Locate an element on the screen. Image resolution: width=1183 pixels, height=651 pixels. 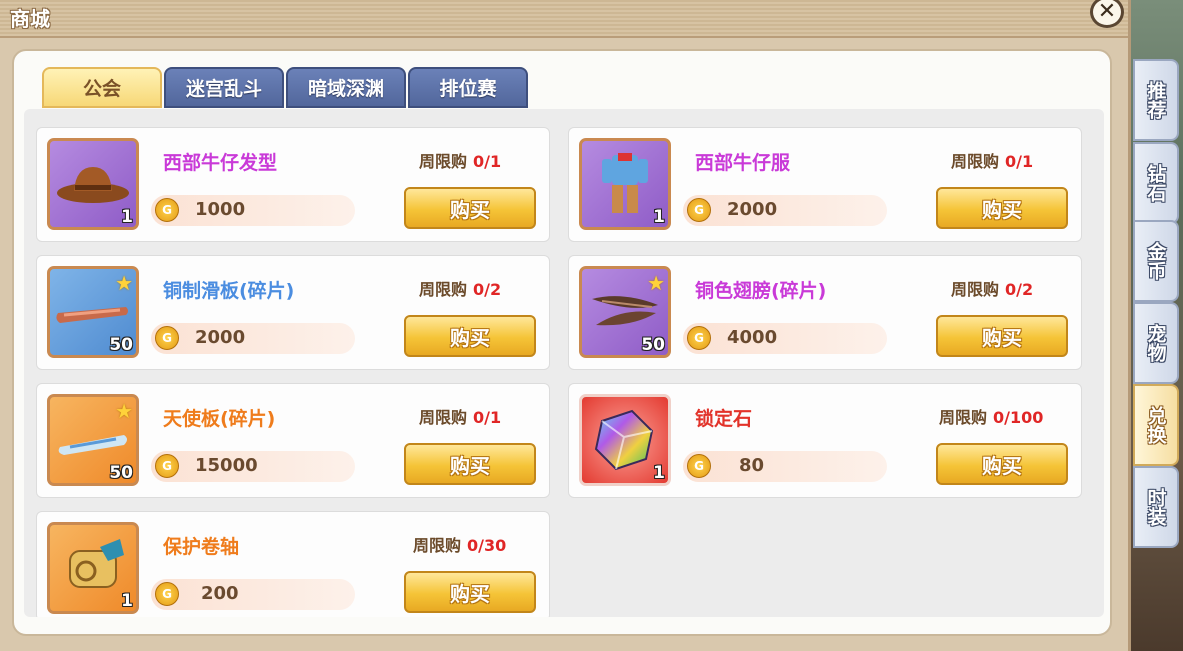
lock-stone-icon: 1 is located at coordinates (625, 440).